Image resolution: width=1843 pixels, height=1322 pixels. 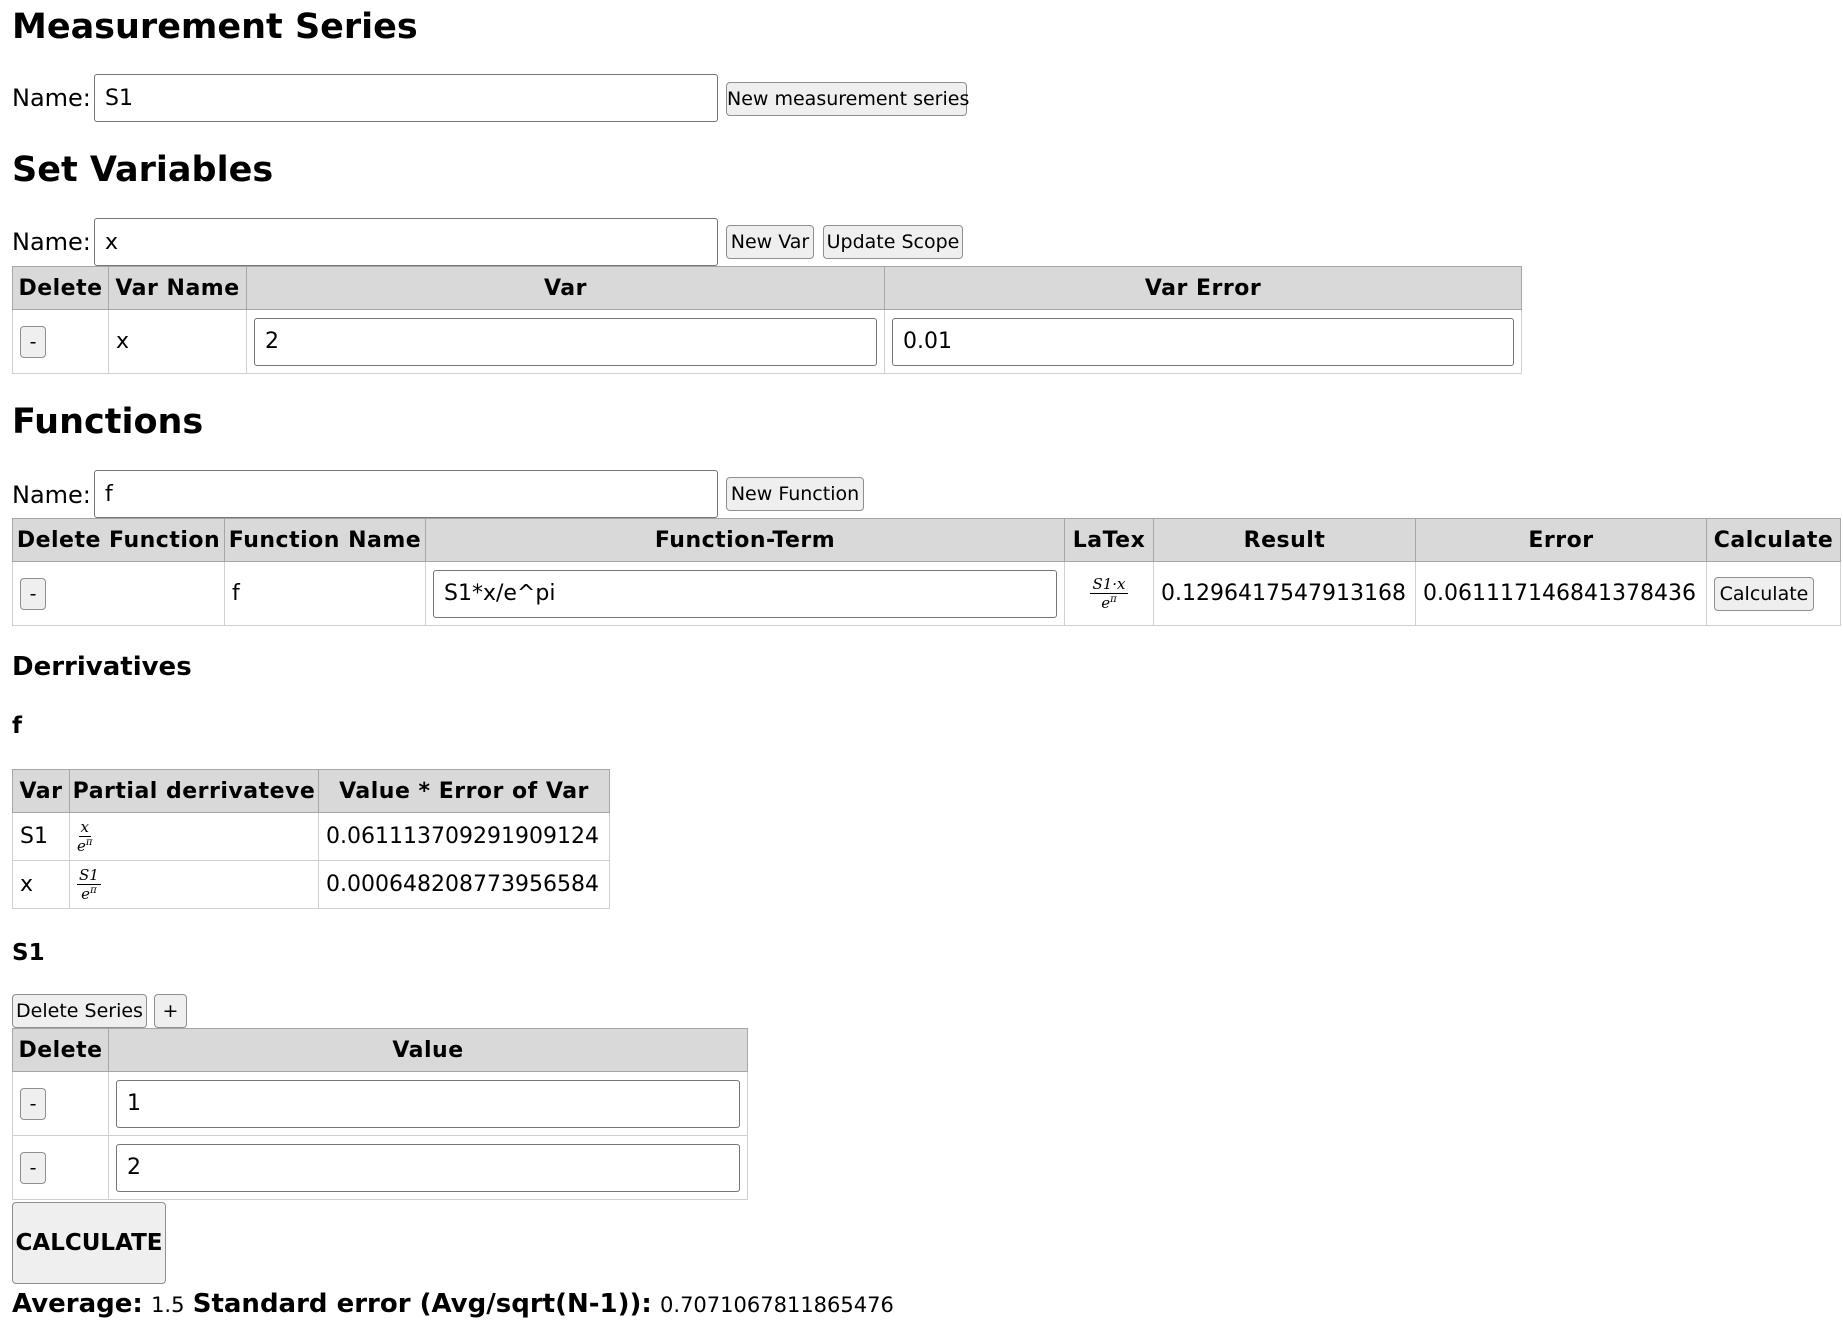 I want to click on column-header: Calculate, so click(x=1773, y=540).